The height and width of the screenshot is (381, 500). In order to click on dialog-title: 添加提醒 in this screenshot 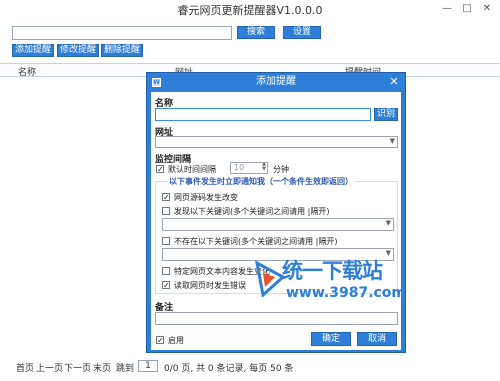, I will do `click(276, 81)`.